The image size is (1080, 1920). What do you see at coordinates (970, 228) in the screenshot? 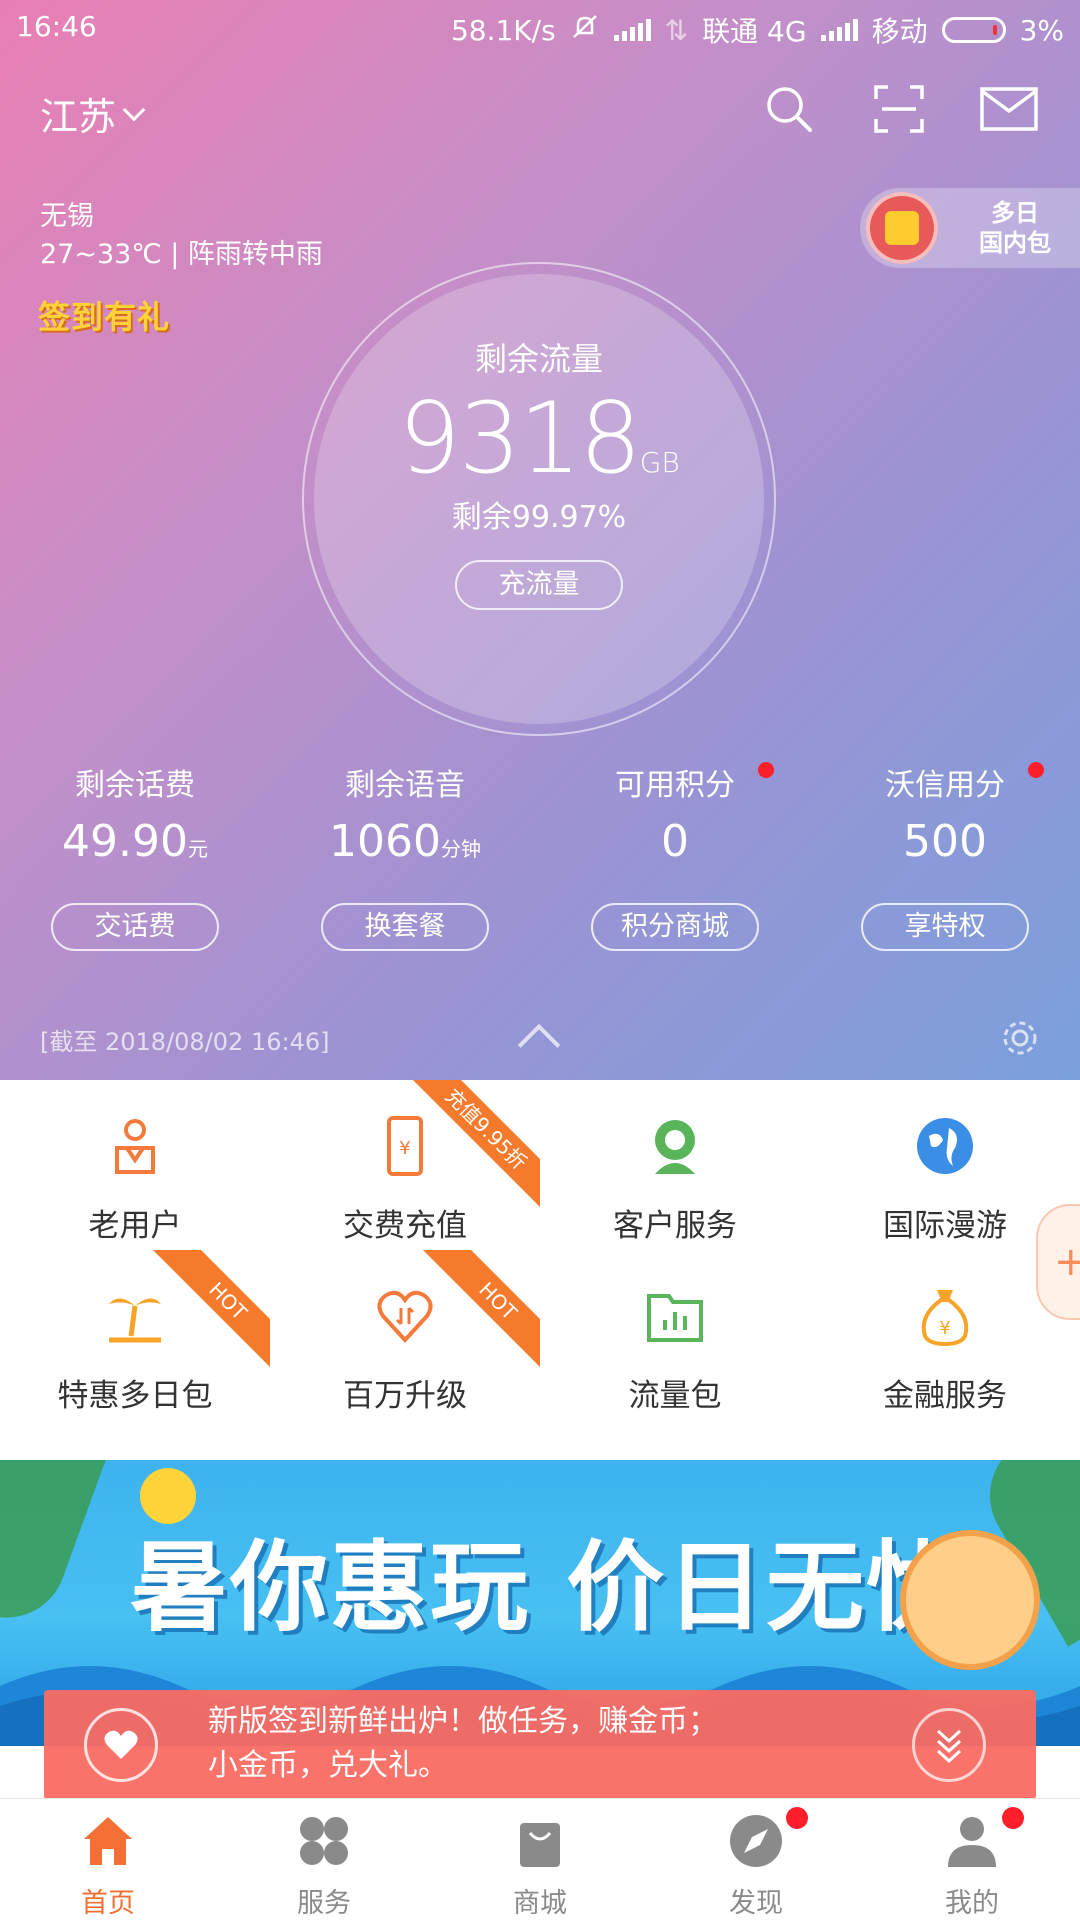
I see `multi-day-package-badge: 多日 国内包` at bounding box center [970, 228].